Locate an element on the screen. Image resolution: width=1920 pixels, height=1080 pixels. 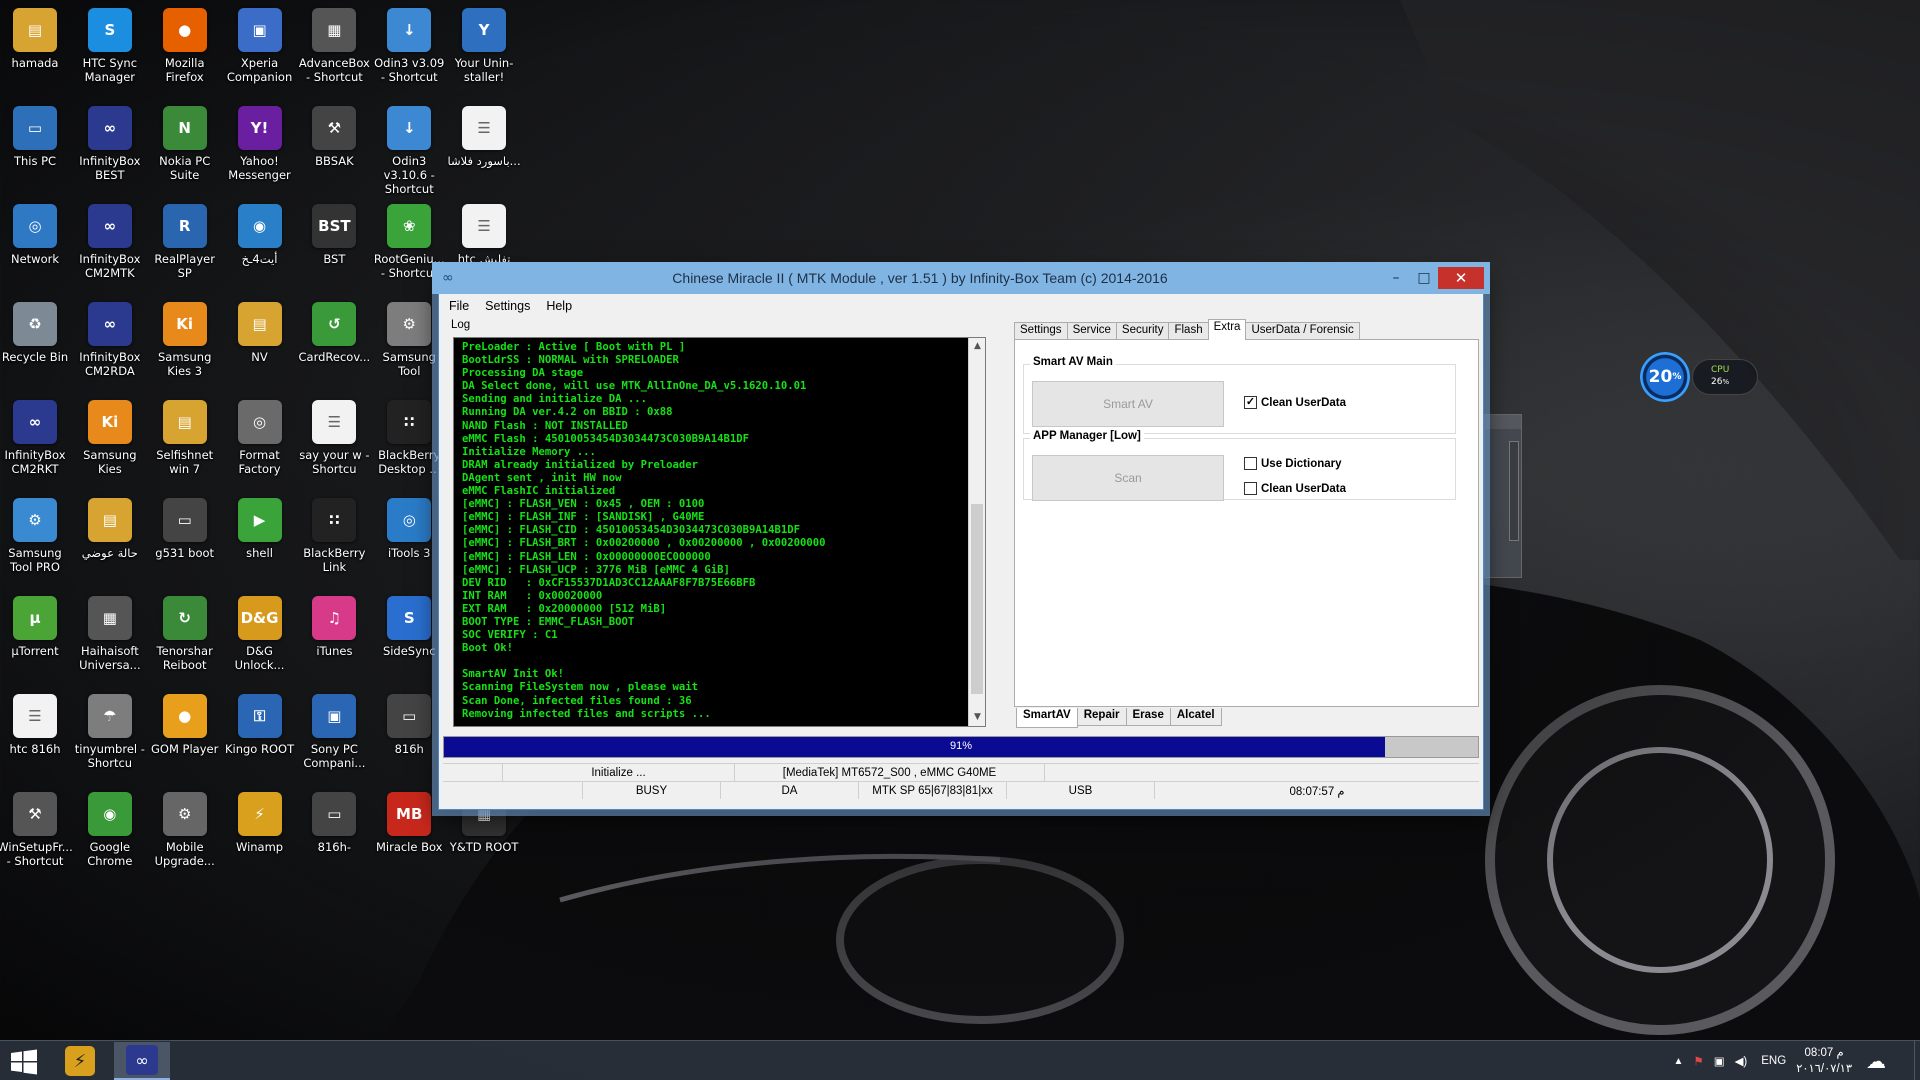
desktop-icon: ⚙ Samsung Tool is located at coordinates (409, 344).